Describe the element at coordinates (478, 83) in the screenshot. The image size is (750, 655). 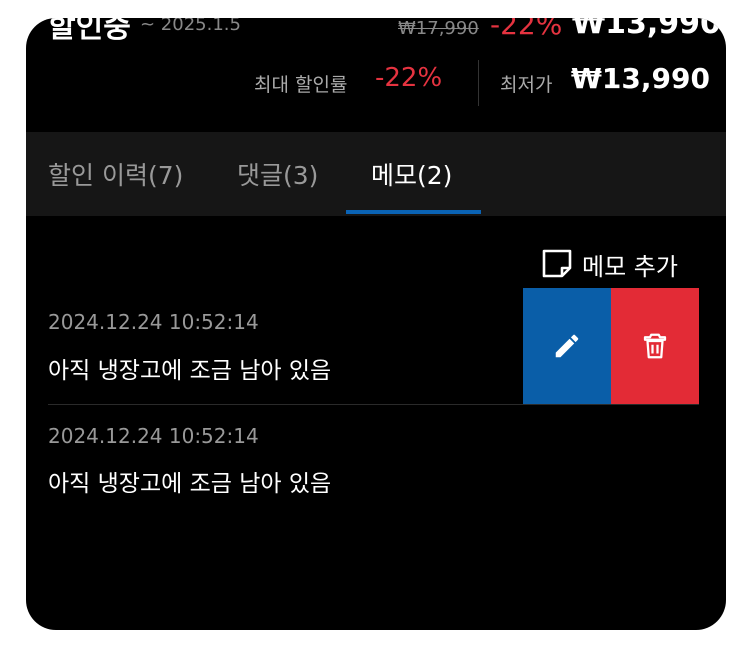
I see `stats-divider` at that location.